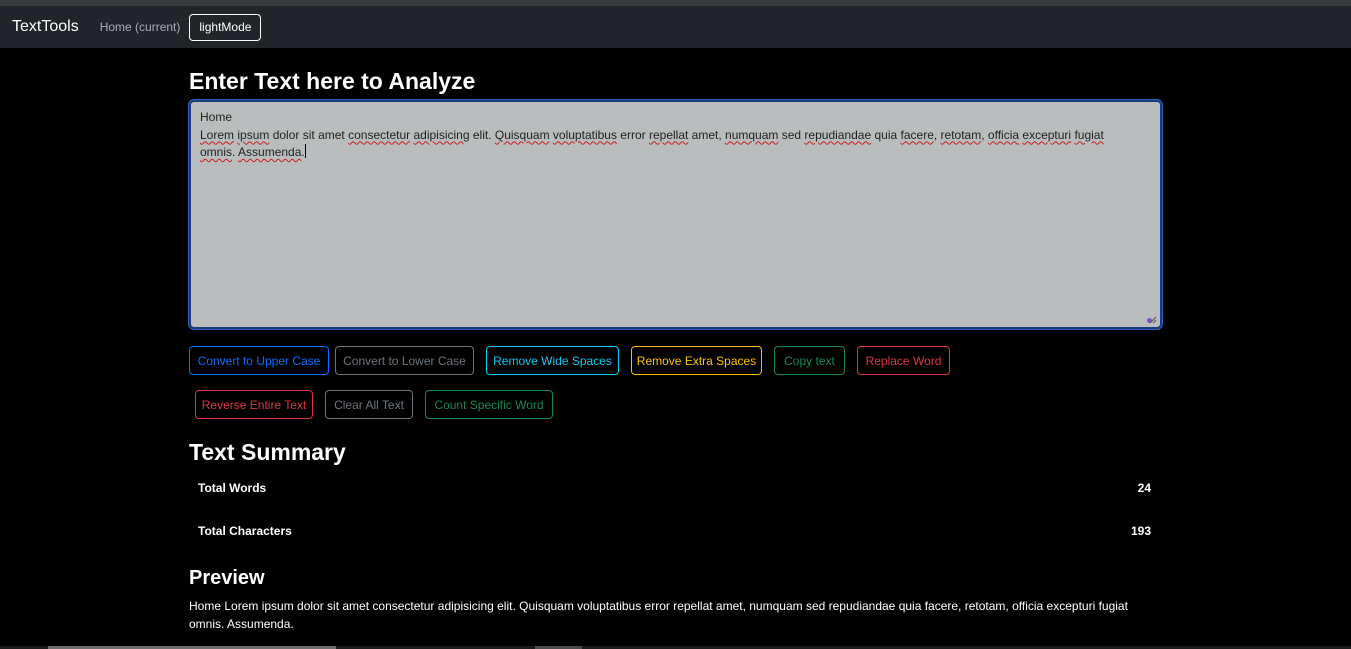  I want to click on reverse-entire-text-button: Reverse Entire Text, so click(254, 404).